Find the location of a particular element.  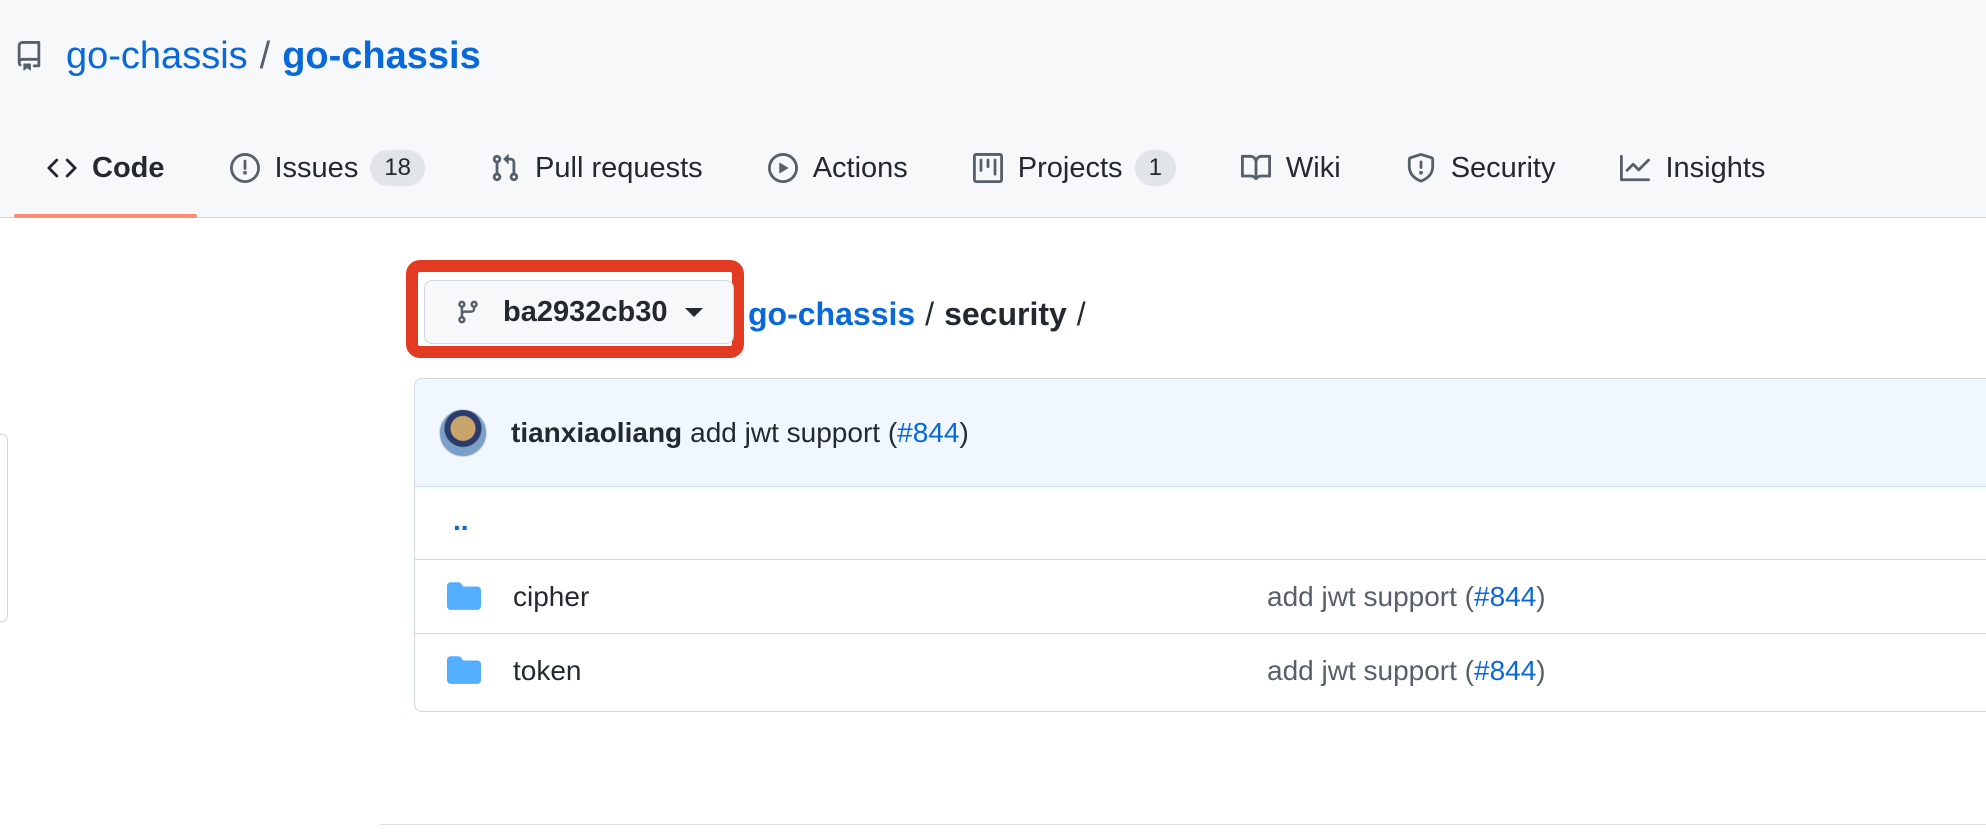

git-branch-icon is located at coordinates (469, 312).